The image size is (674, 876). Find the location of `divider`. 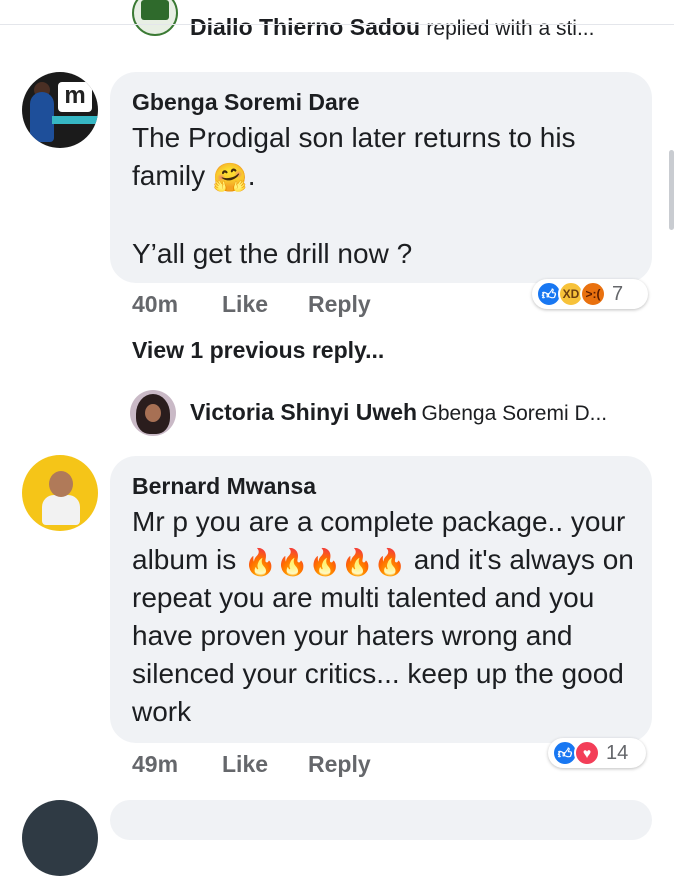

divider is located at coordinates (337, 24).